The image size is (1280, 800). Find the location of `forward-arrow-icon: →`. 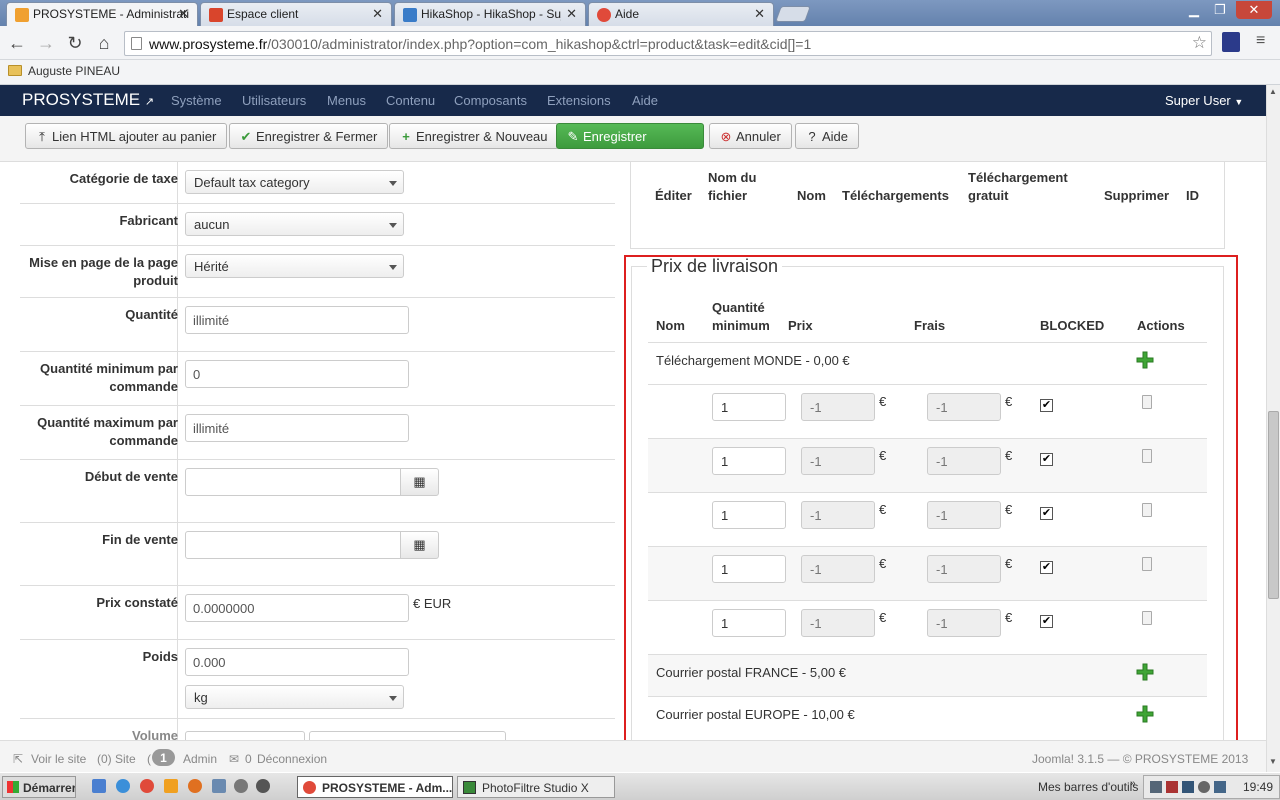

forward-arrow-icon: → is located at coordinates (46, 43).